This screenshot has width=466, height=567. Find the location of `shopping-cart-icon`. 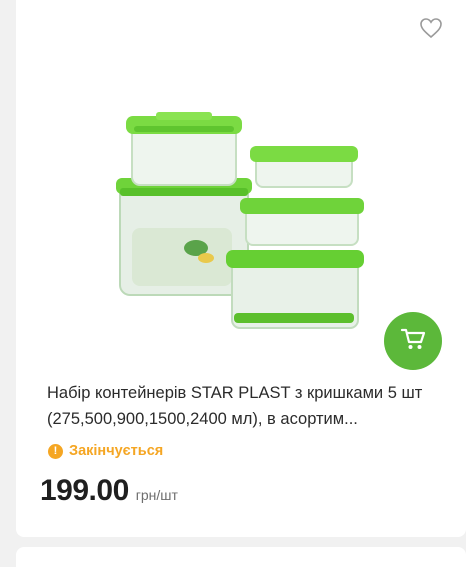

shopping-cart-icon is located at coordinates (413, 341).